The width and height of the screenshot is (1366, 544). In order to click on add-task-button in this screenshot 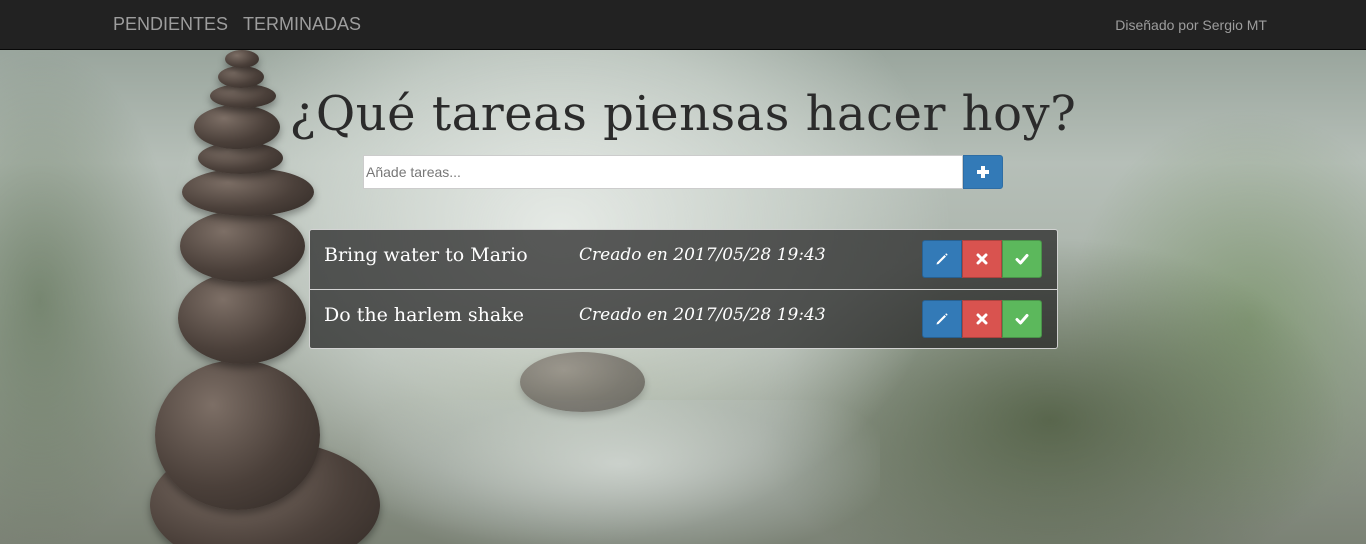, I will do `click(983, 172)`.